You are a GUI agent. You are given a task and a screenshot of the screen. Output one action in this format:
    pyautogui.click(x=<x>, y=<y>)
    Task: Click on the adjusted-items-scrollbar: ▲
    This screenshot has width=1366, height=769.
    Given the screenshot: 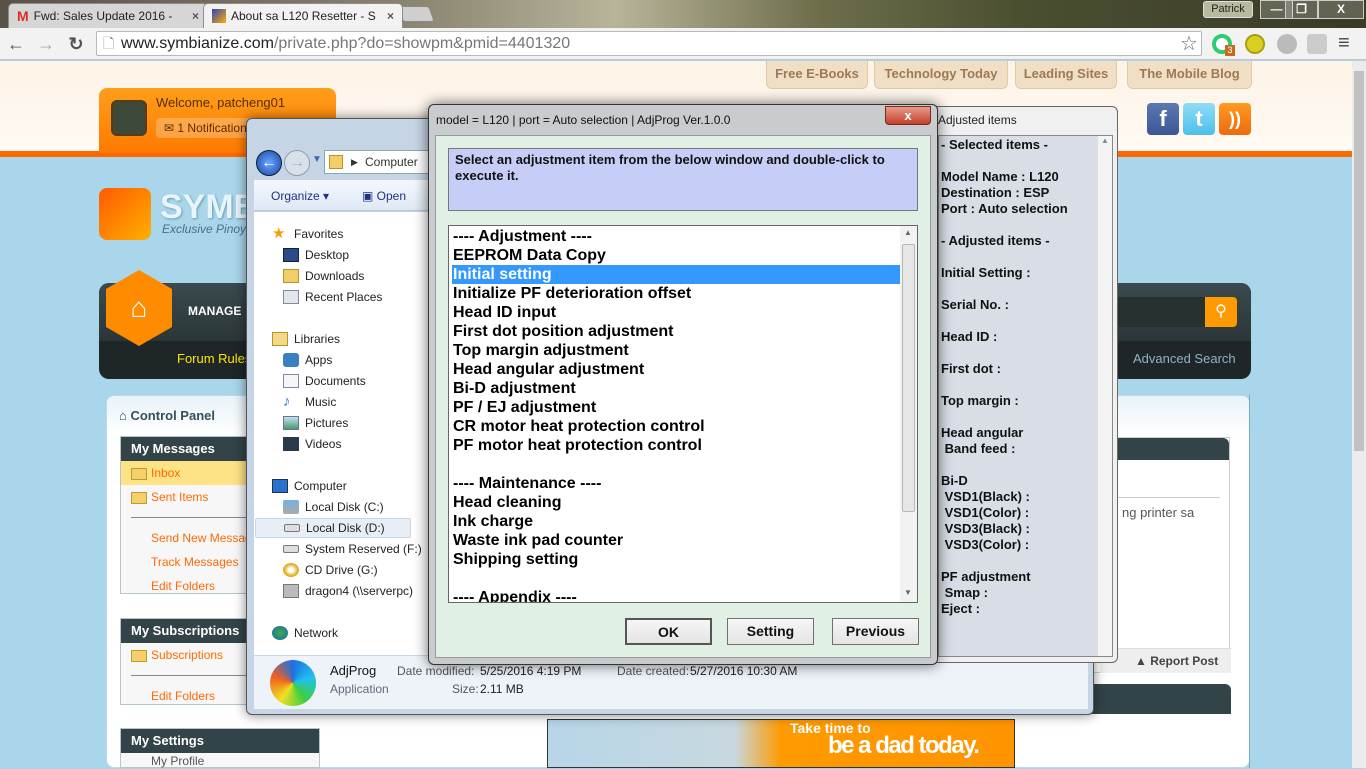 What is the action you would take?
    pyautogui.click(x=1104, y=396)
    